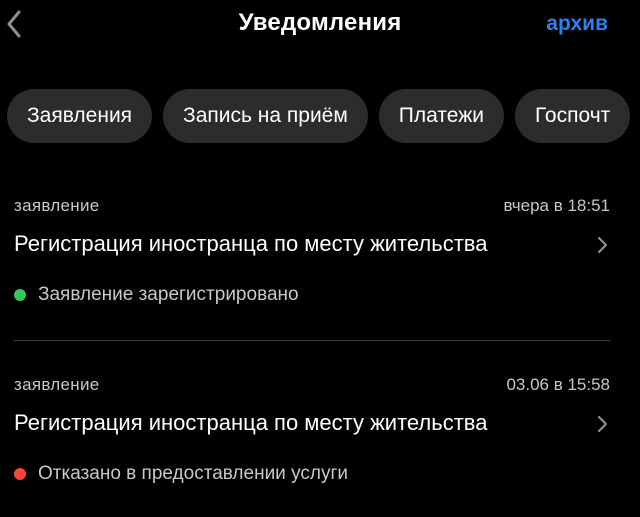  I want to click on notification-status: Отказано в предоставлении услуги, so click(181, 474).